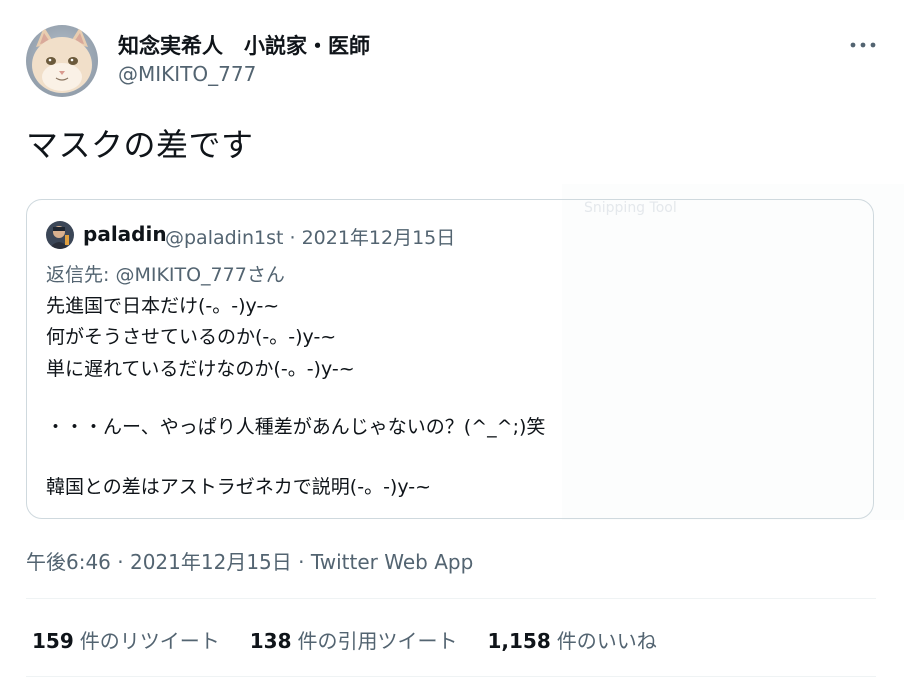 The image size is (904, 686). I want to click on quoted-text-line: 韓国との差はアストラゼネカで説明(-。-)y-~, so click(239, 487).